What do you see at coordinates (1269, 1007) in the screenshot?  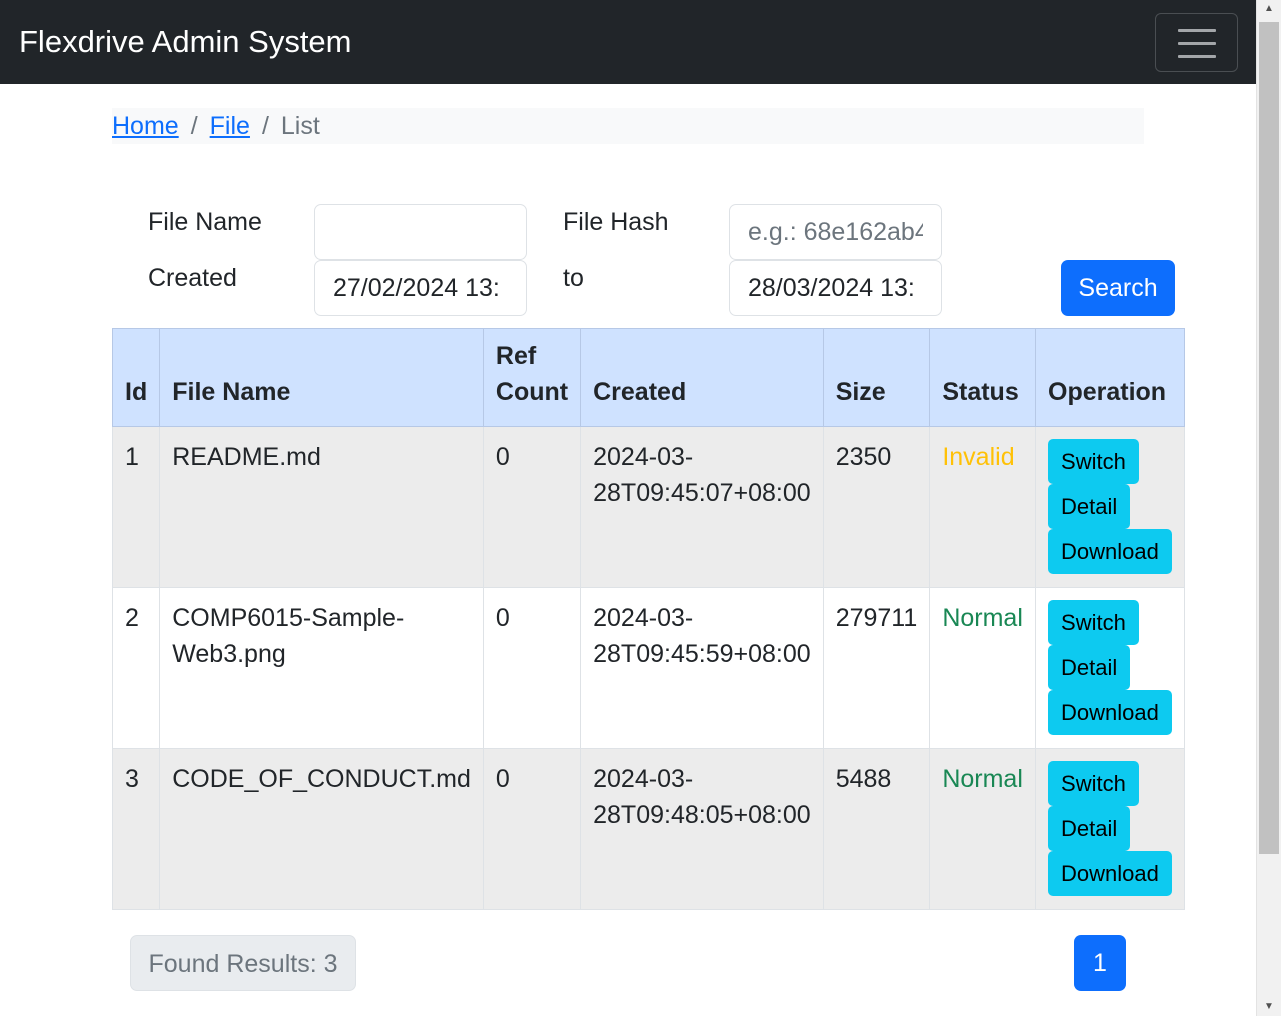 I see `scroll-down-arrow-icon: ▼` at bounding box center [1269, 1007].